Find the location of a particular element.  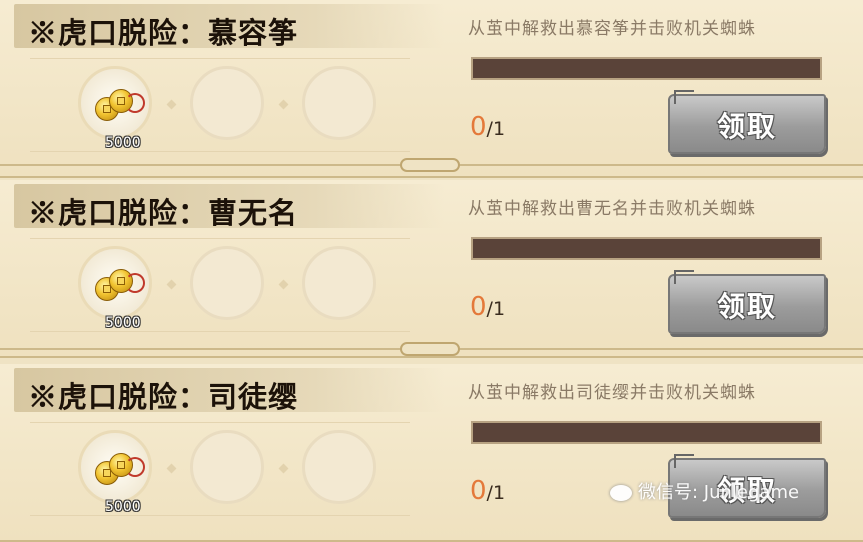

watermark: 微信号: Junlegame is located at coordinates (704, 491).